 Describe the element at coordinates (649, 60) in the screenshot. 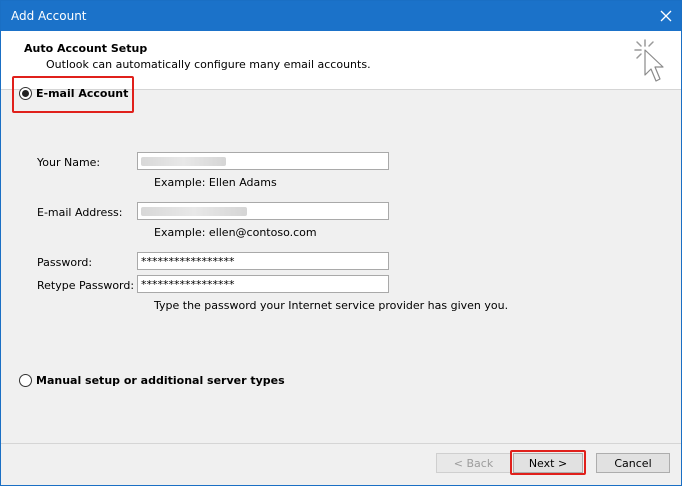

I see `cursor-click-icon` at that location.